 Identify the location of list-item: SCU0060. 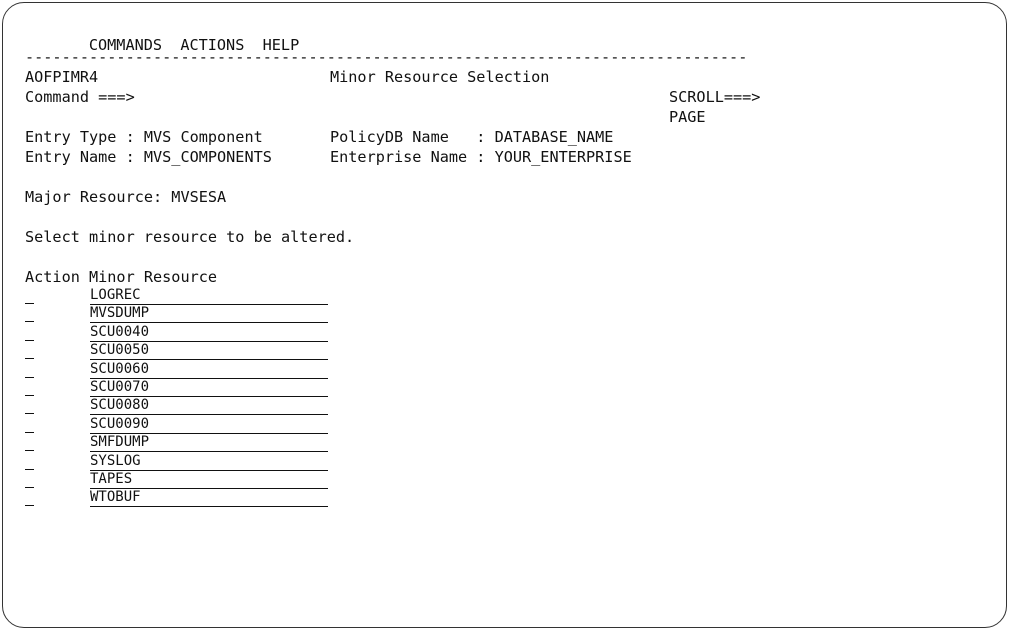
(386, 370).